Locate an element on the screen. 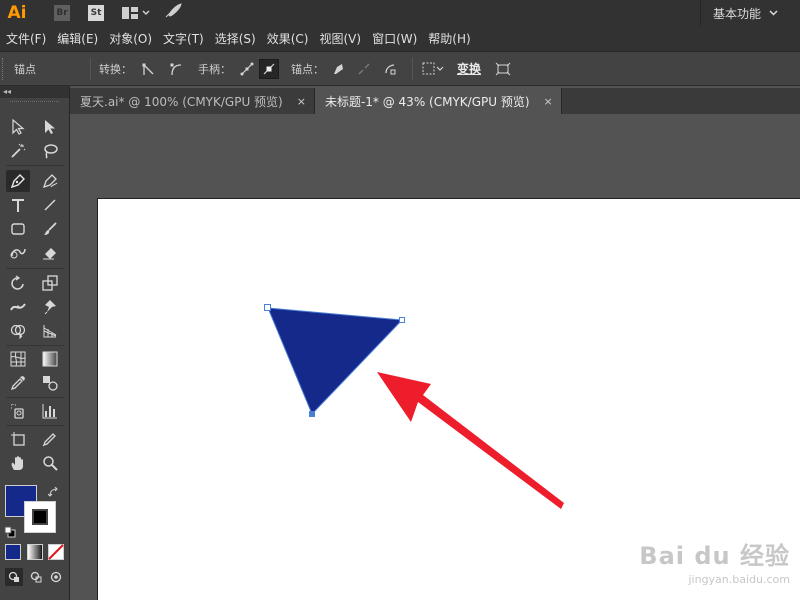 This screenshot has height=600, width=800. menu-edit: 编辑(E) is located at coordinates (74, 38).